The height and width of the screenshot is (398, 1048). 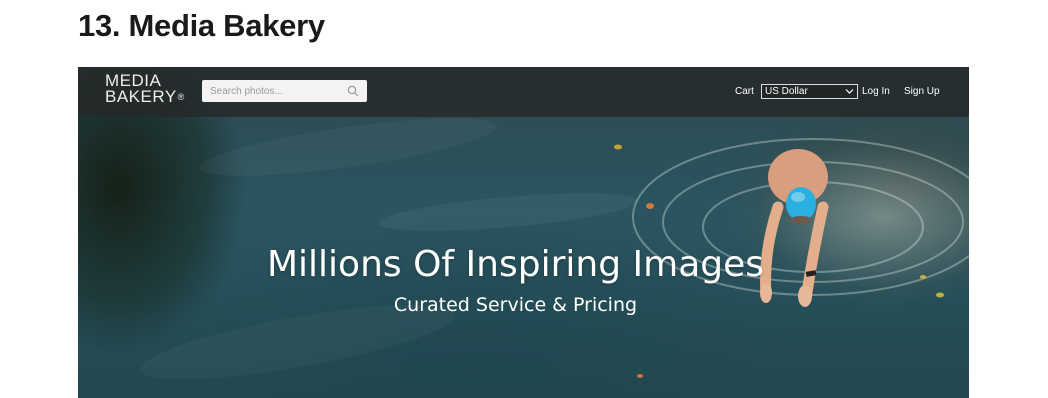 I want to click on cart-link: Cart, so click(x=744, y=91).